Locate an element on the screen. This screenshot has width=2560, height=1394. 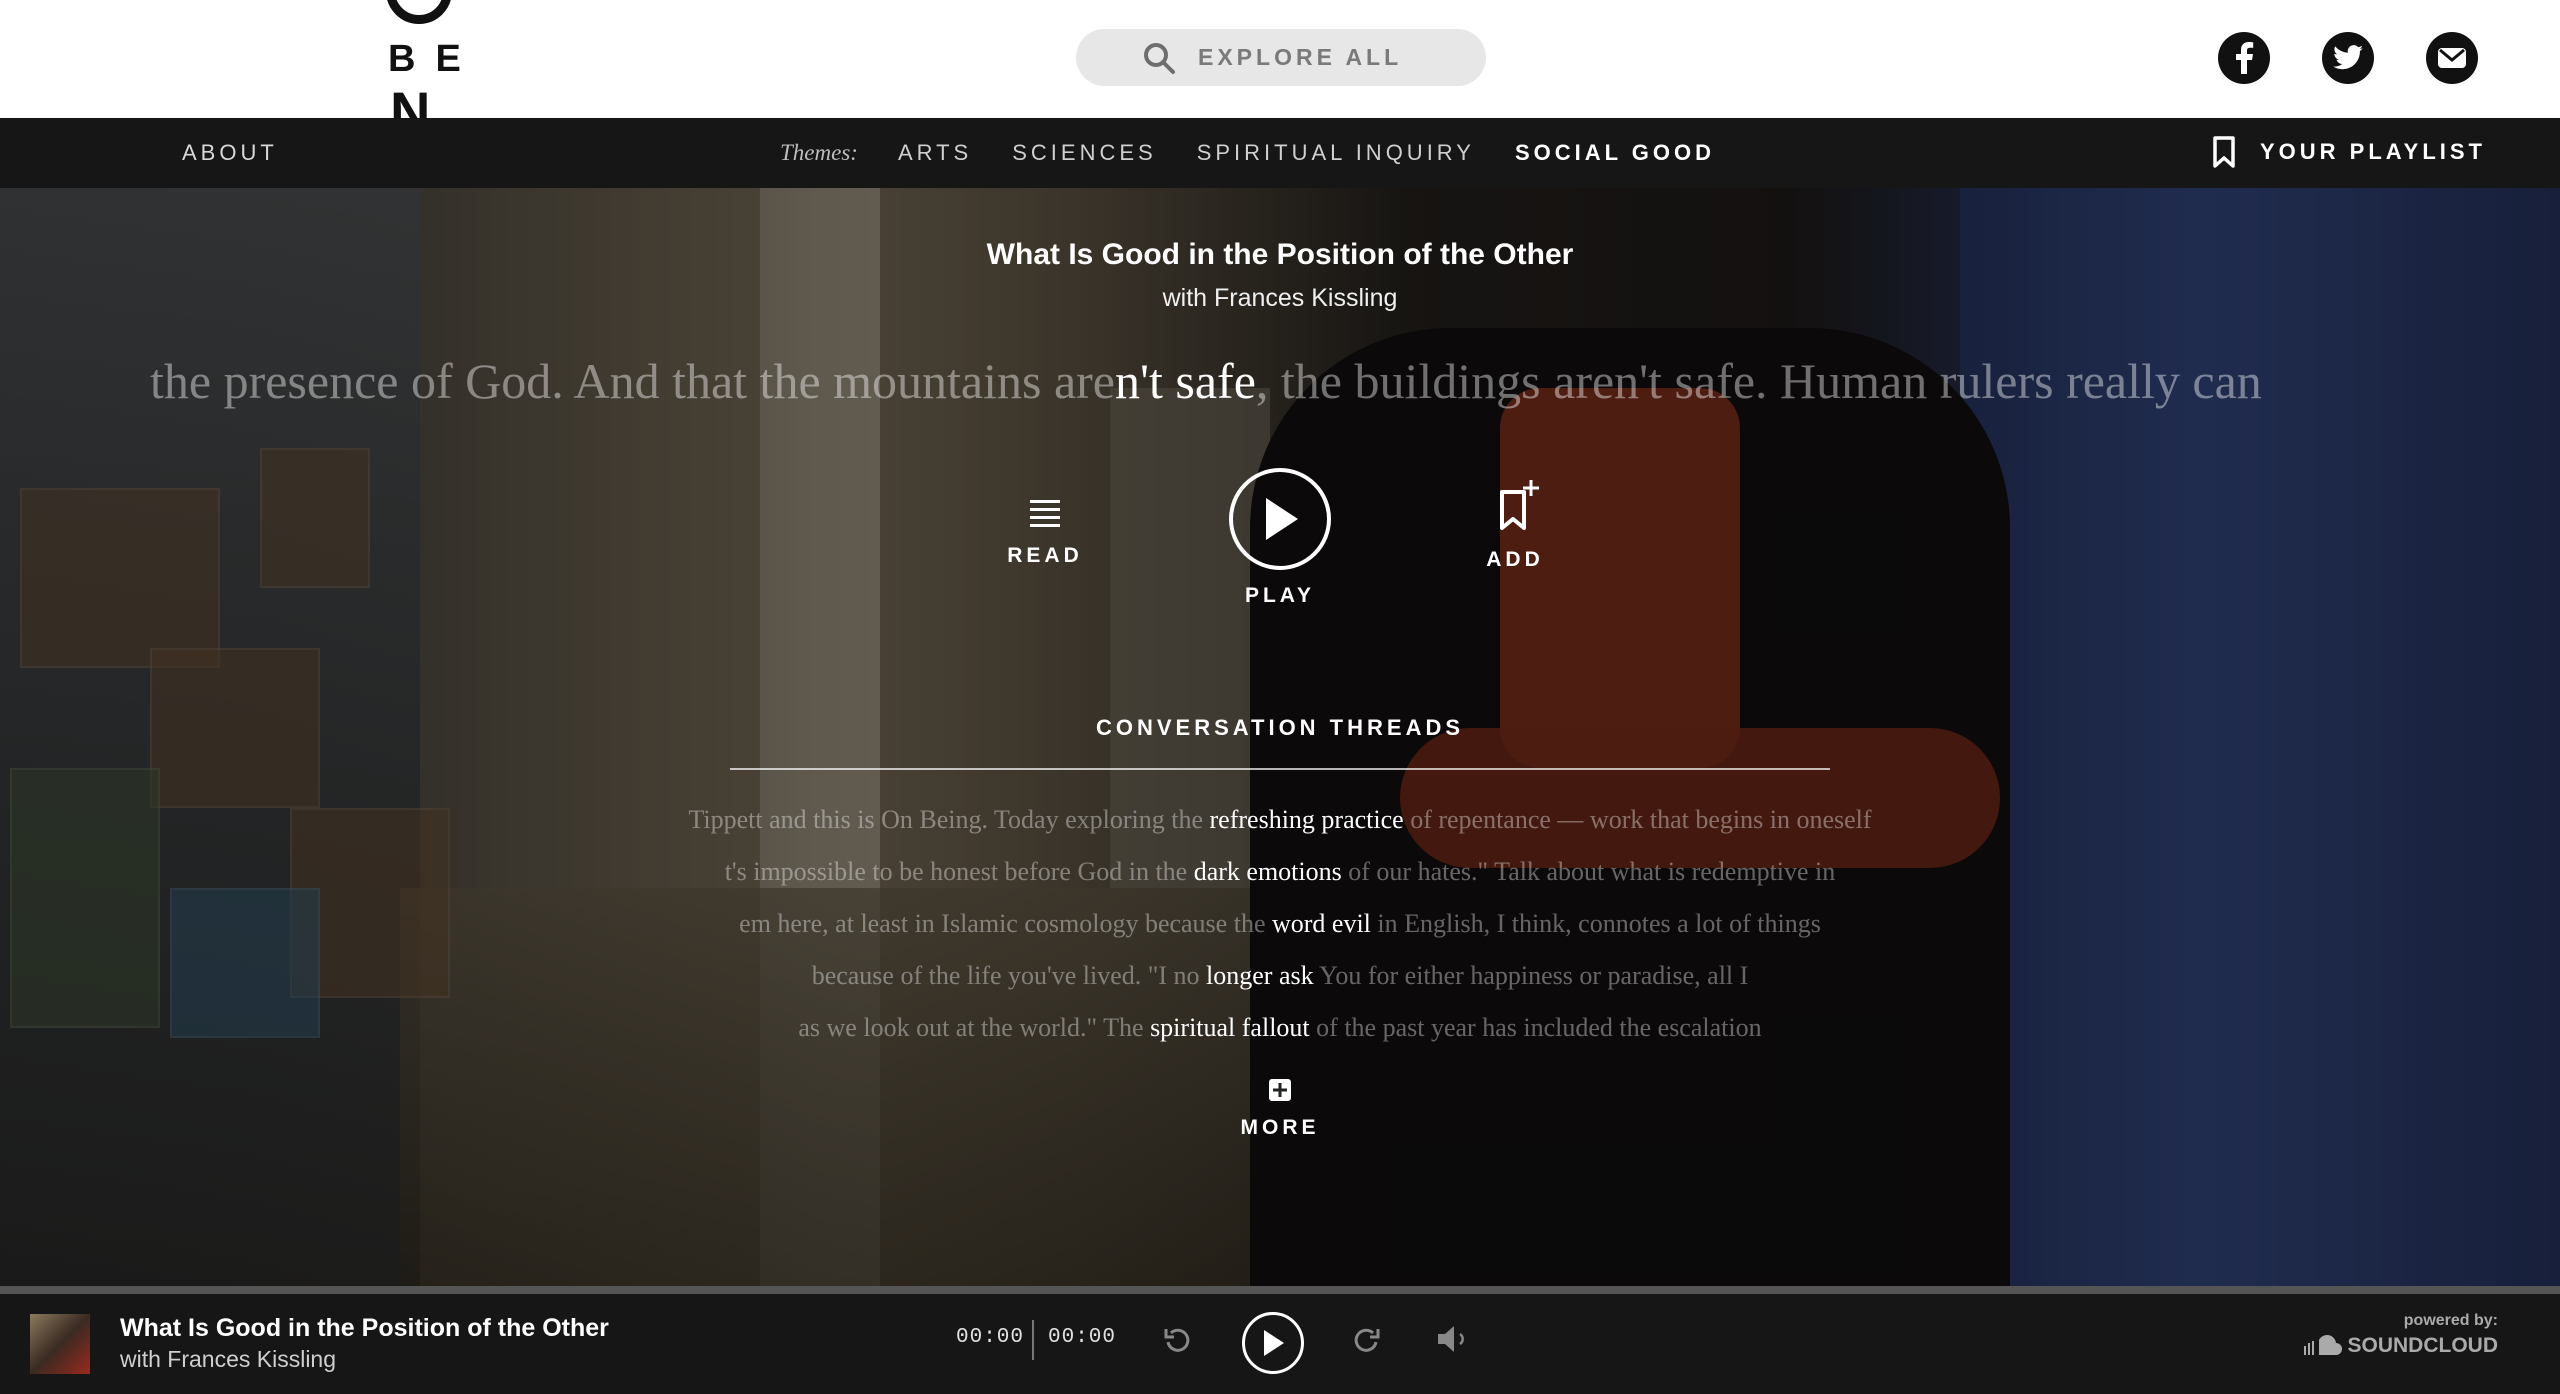
bookmark-icon is located at coordinates (2224, 152).